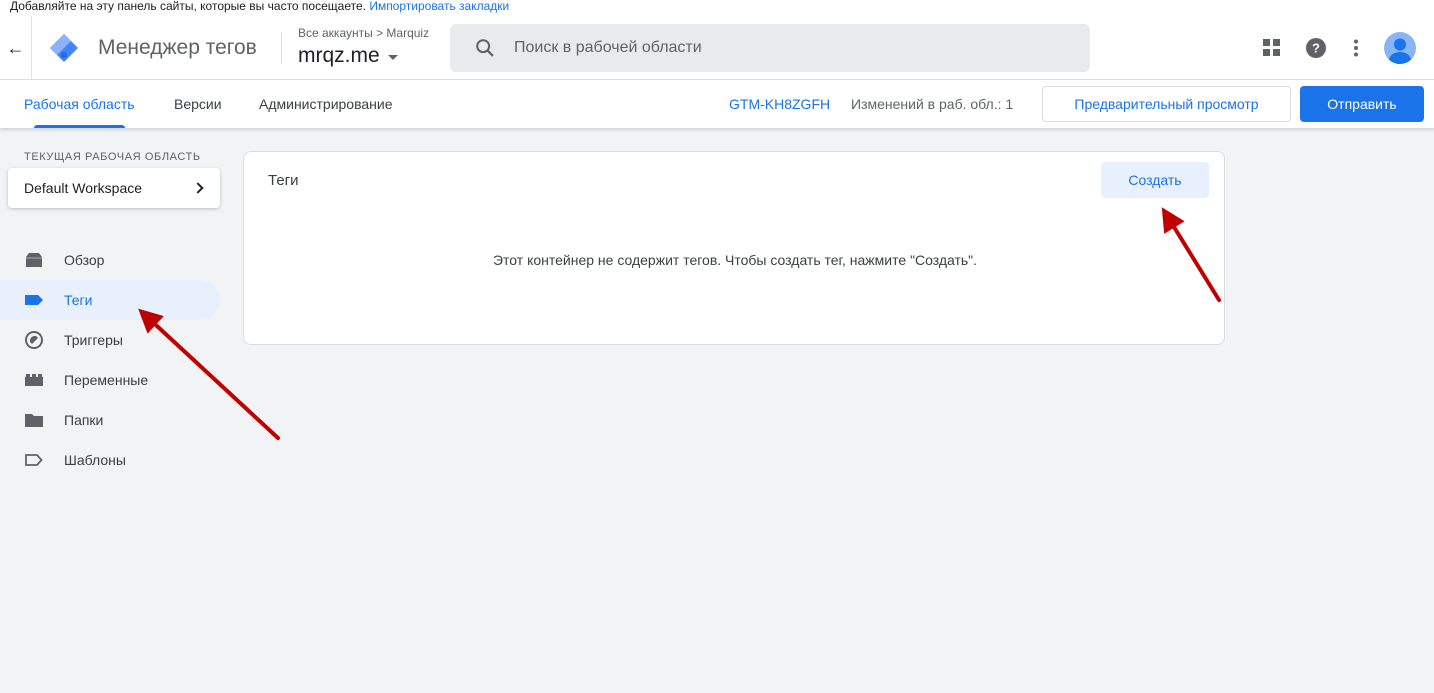 This screenshot has width=1434, height=693. I want to click on sidebar-item-label: Переменные, so click(106, 380).